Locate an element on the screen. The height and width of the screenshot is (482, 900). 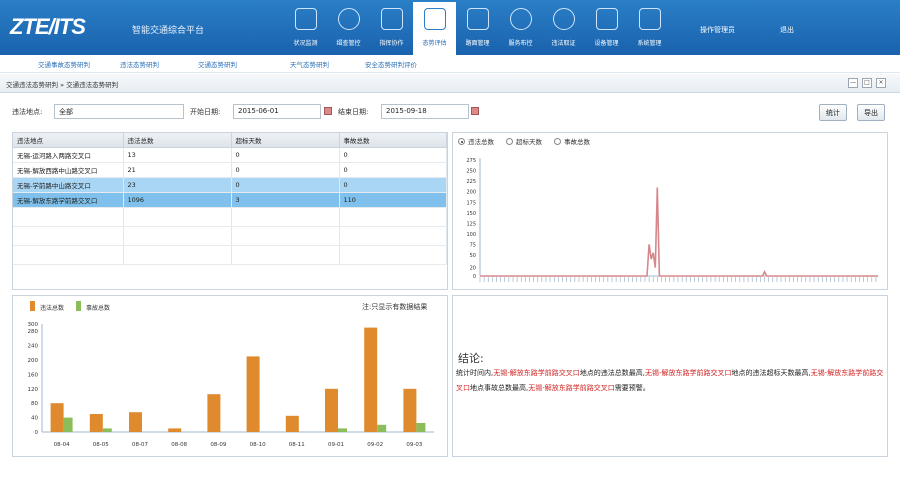
subnav-item: 安全态势研判评价 is located at coordinates (391, 64).